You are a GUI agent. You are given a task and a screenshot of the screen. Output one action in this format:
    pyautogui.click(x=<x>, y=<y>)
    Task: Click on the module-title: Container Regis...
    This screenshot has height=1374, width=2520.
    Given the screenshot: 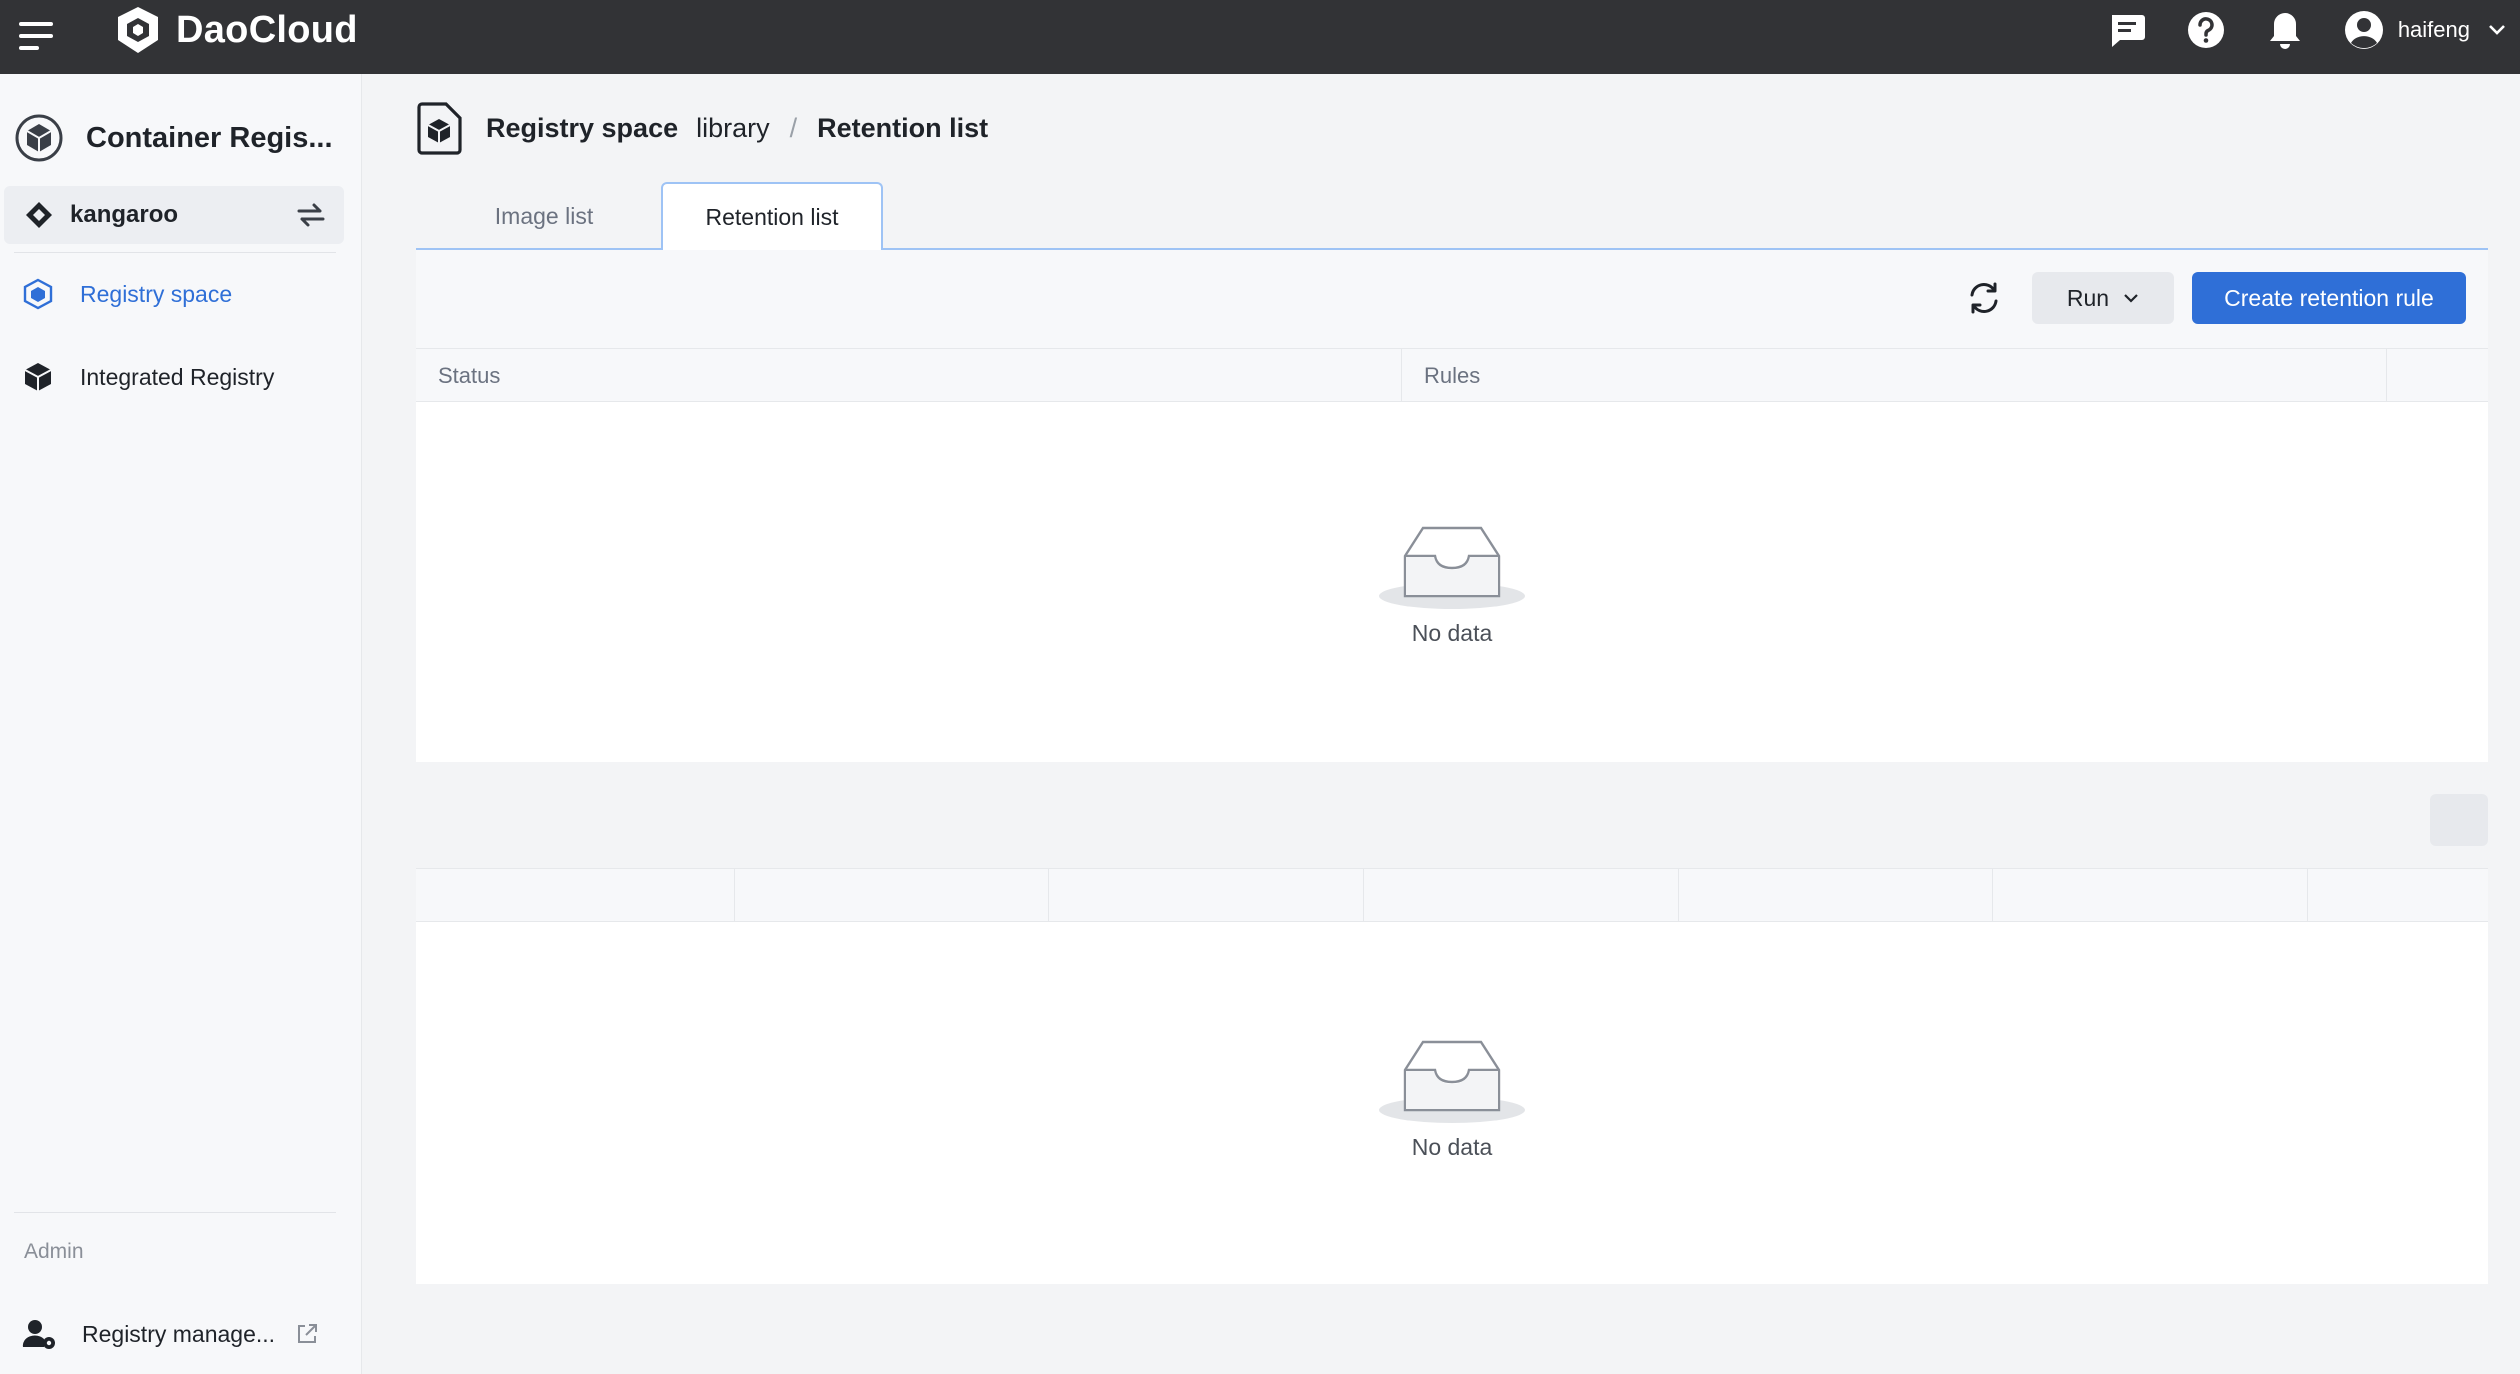 What is the action you would take?
    pyautogui.click(x=209, y=137)
    